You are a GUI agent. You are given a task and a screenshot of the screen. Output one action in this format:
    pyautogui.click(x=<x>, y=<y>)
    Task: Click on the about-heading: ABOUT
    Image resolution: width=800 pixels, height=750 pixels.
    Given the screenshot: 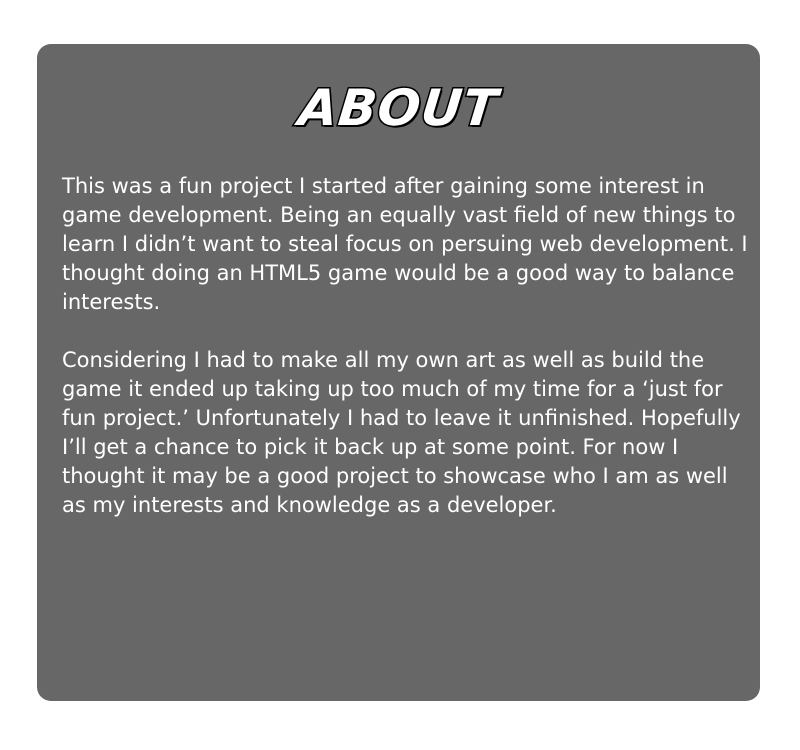 What is the action you would take?
    pyautogui.click(x=398, y=108)
    